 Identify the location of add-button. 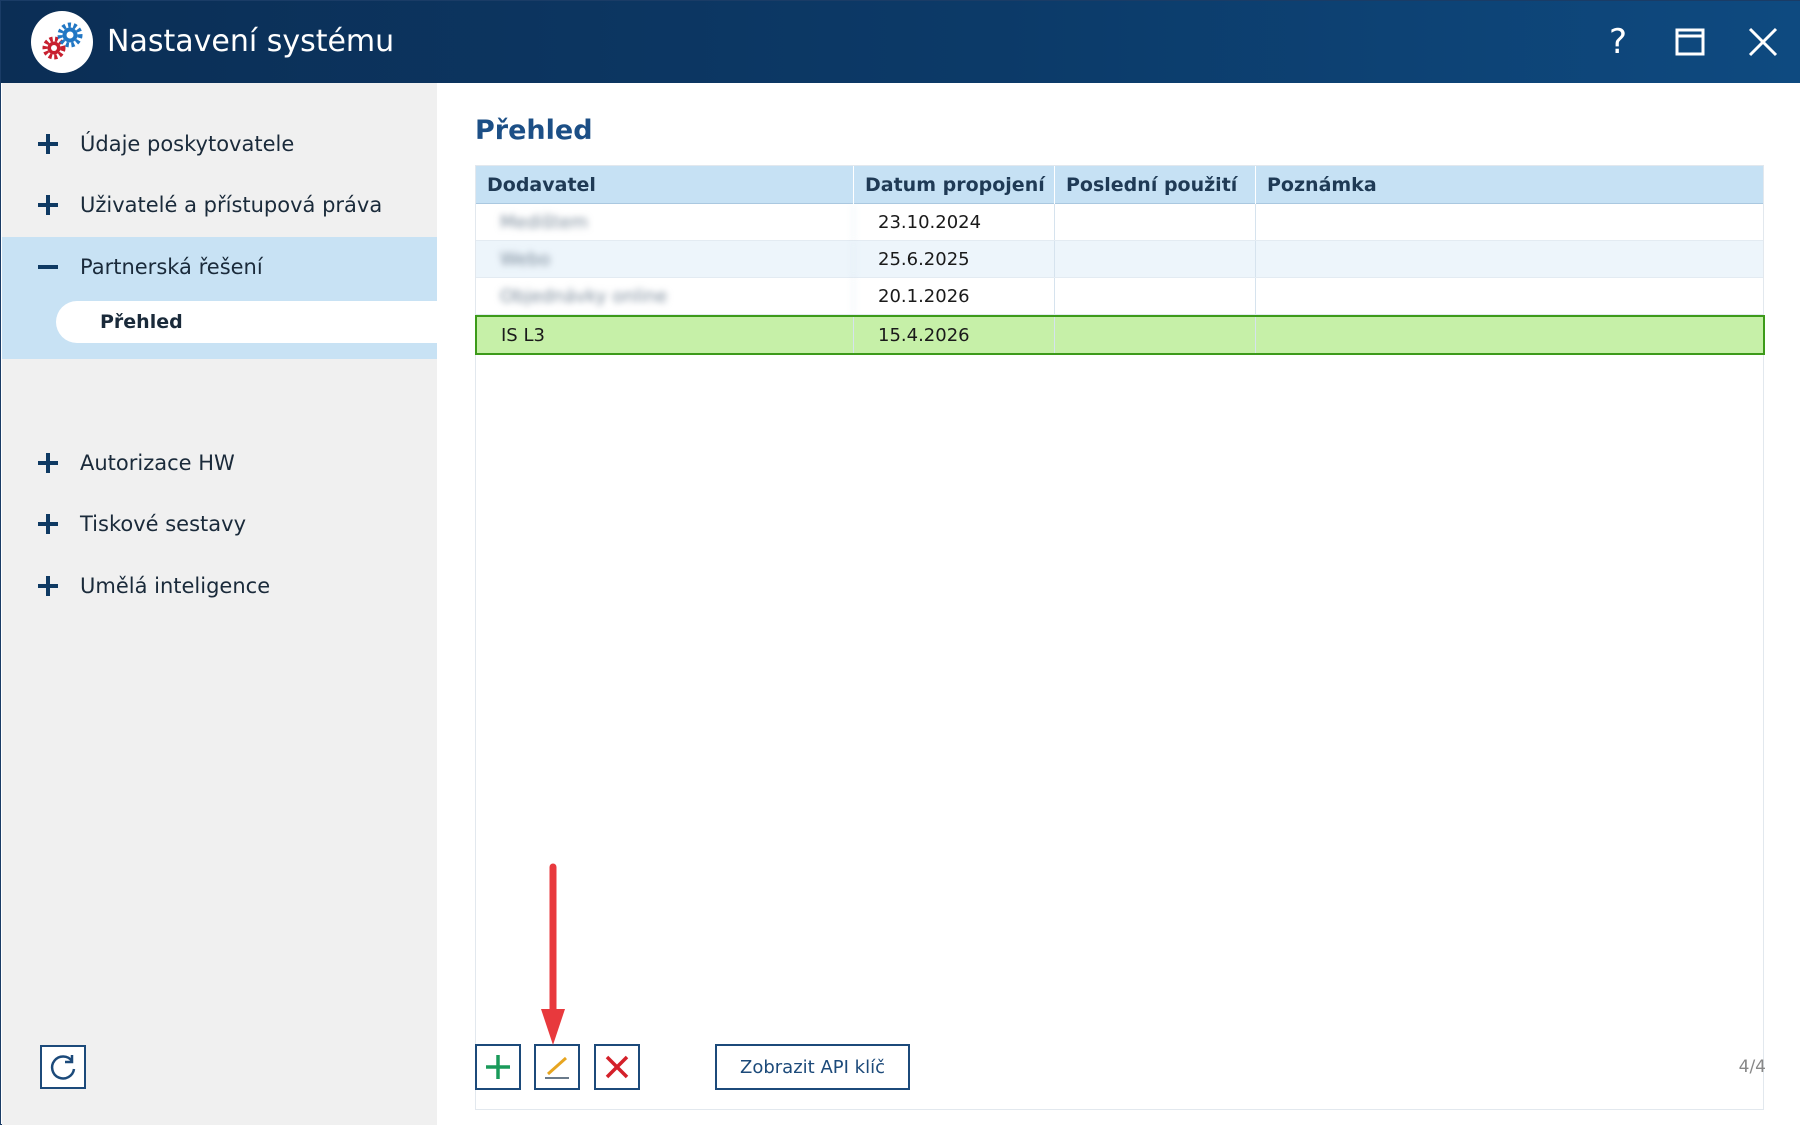
(498, 1067).